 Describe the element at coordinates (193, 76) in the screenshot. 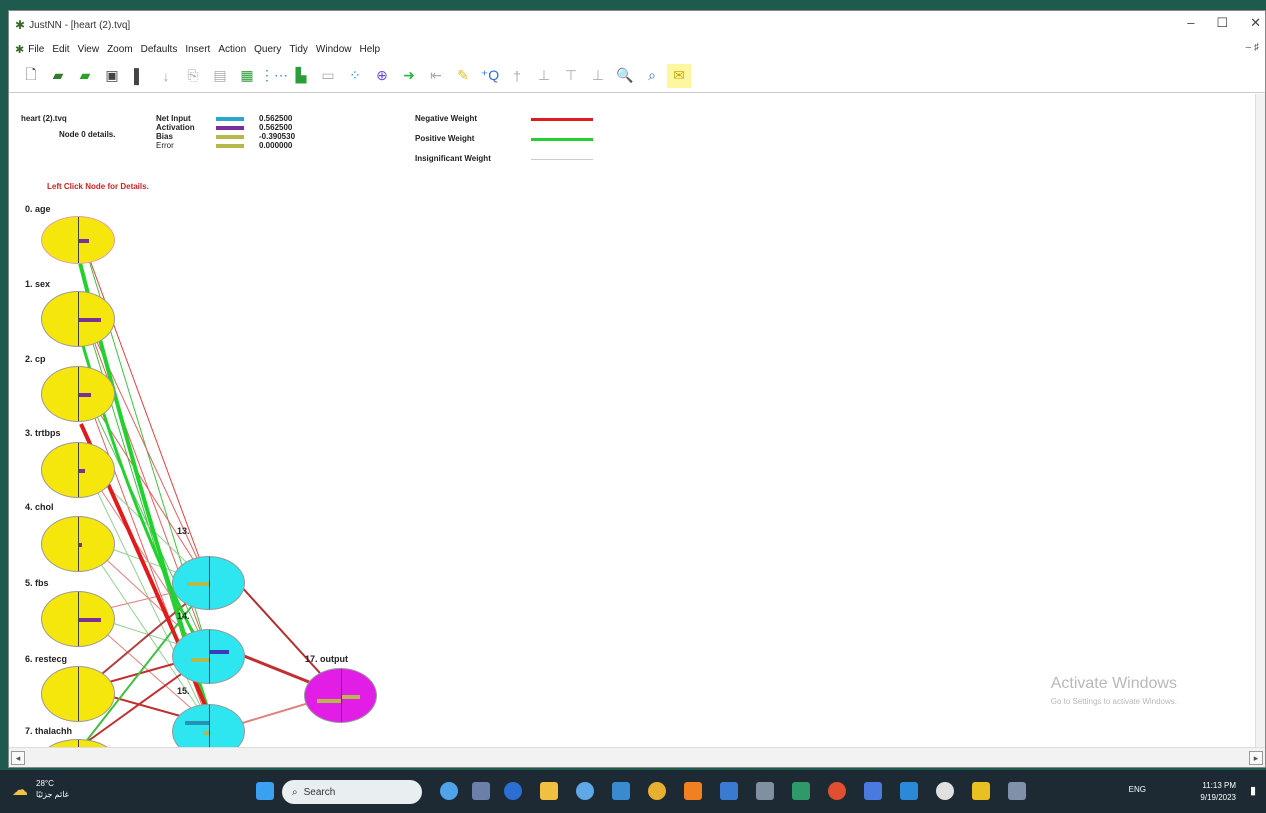

I see `copy-icon: ⎘` at that location.